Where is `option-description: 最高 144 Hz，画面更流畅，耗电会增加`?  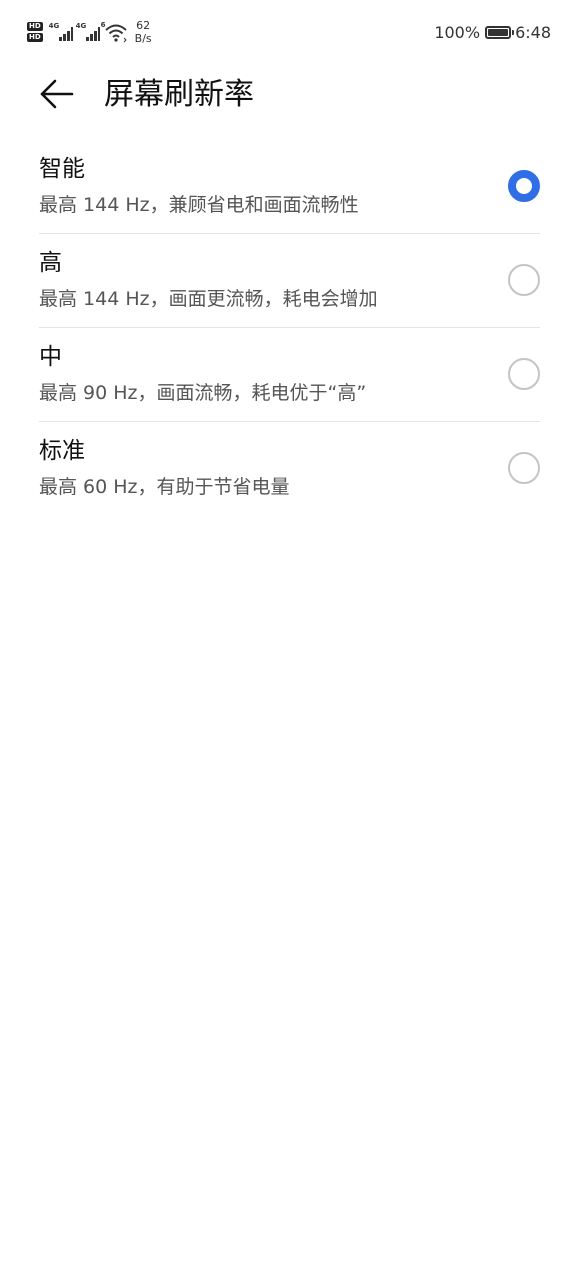 option-description: 最高 144 Hz，画面更流畅，耗电会增加 is located at coordinates (208, 299).